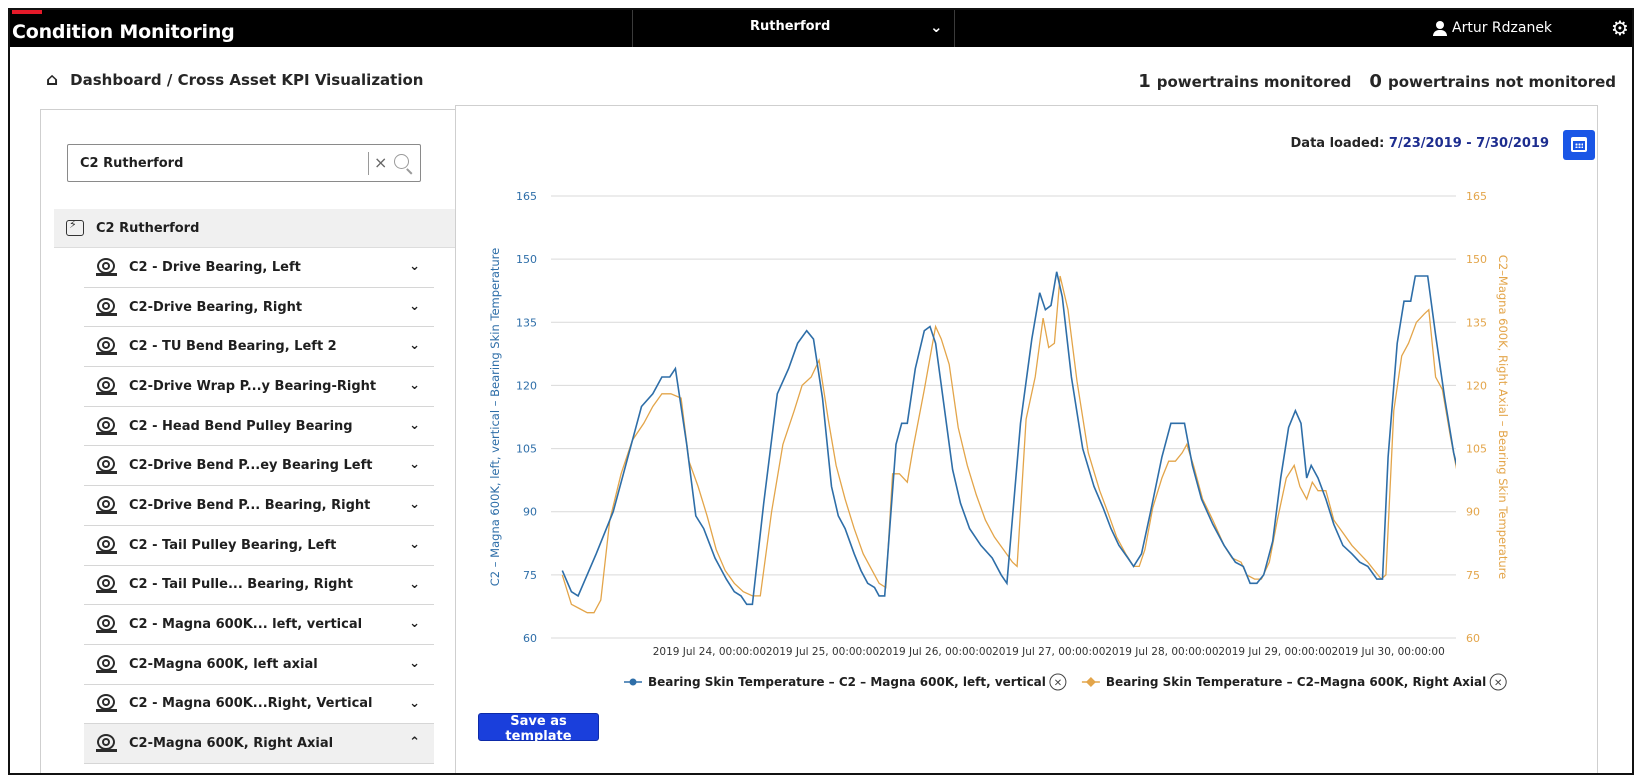  I want to click on close-icon: ×, so click(380, 162).